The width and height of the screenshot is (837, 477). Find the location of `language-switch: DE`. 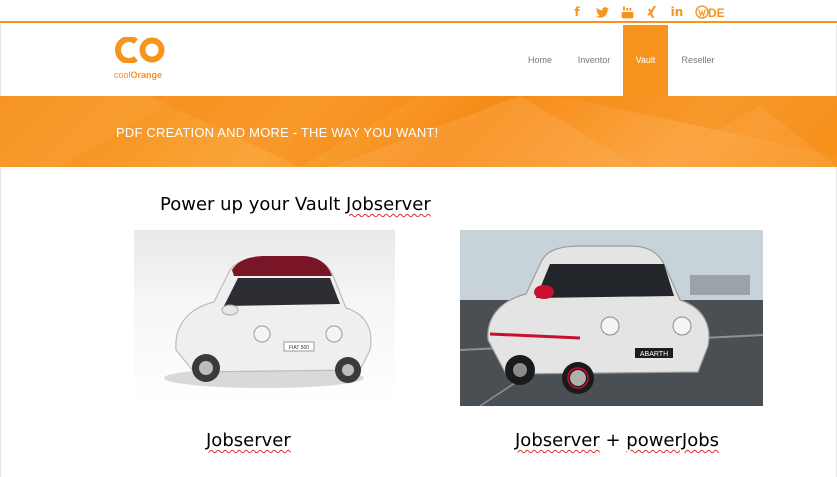

language-switch: DE is located at coordinates (716, 13).